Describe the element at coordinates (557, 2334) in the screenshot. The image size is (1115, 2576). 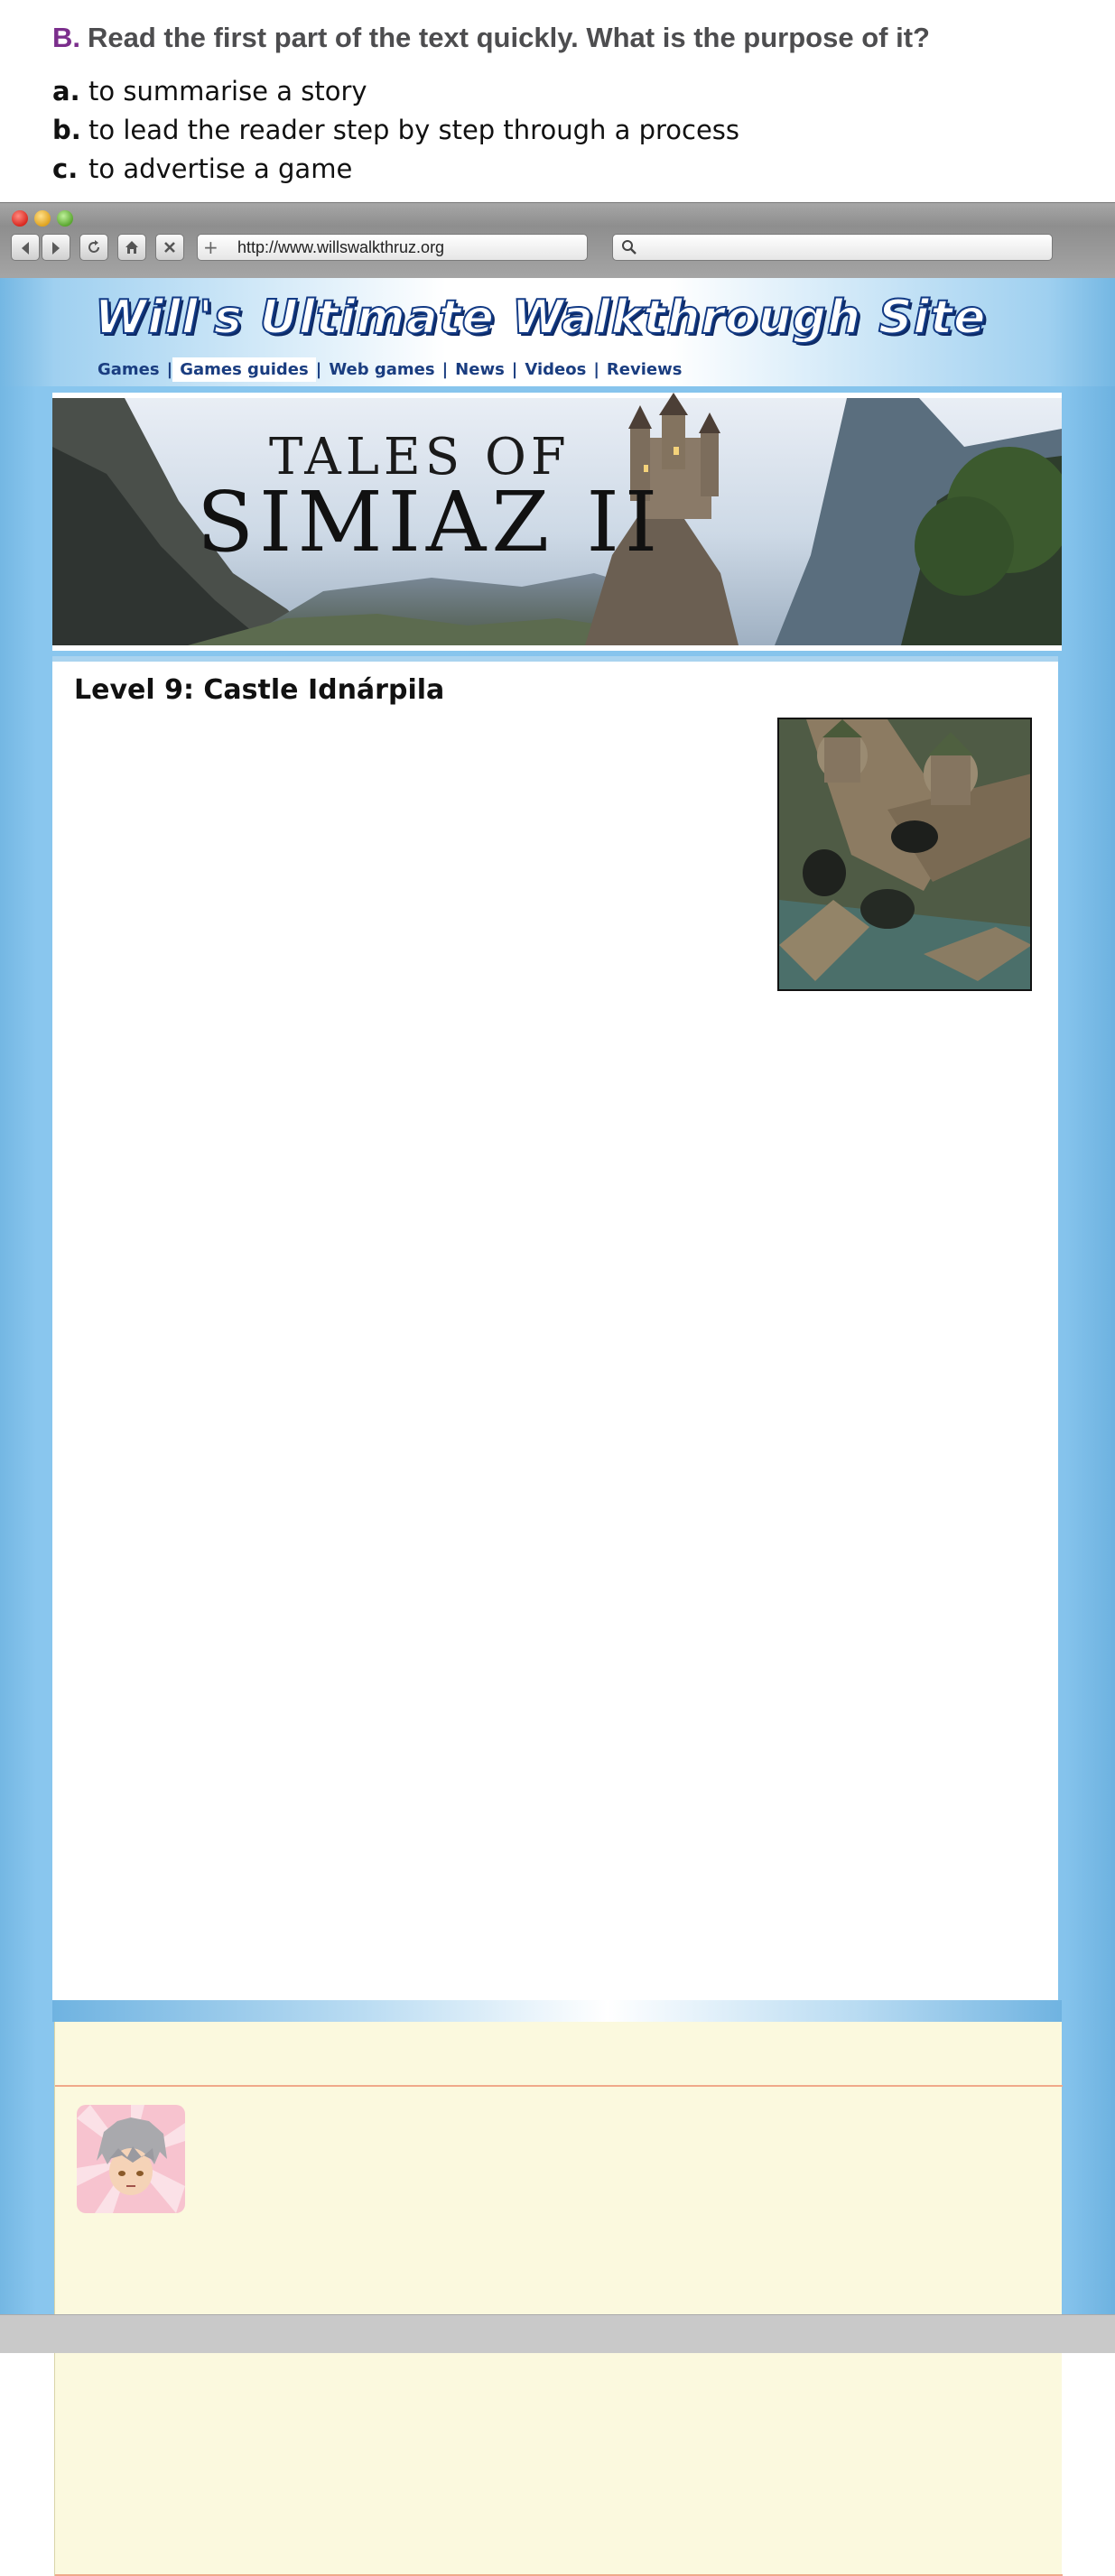
I see `browser-status-bar` at that location.